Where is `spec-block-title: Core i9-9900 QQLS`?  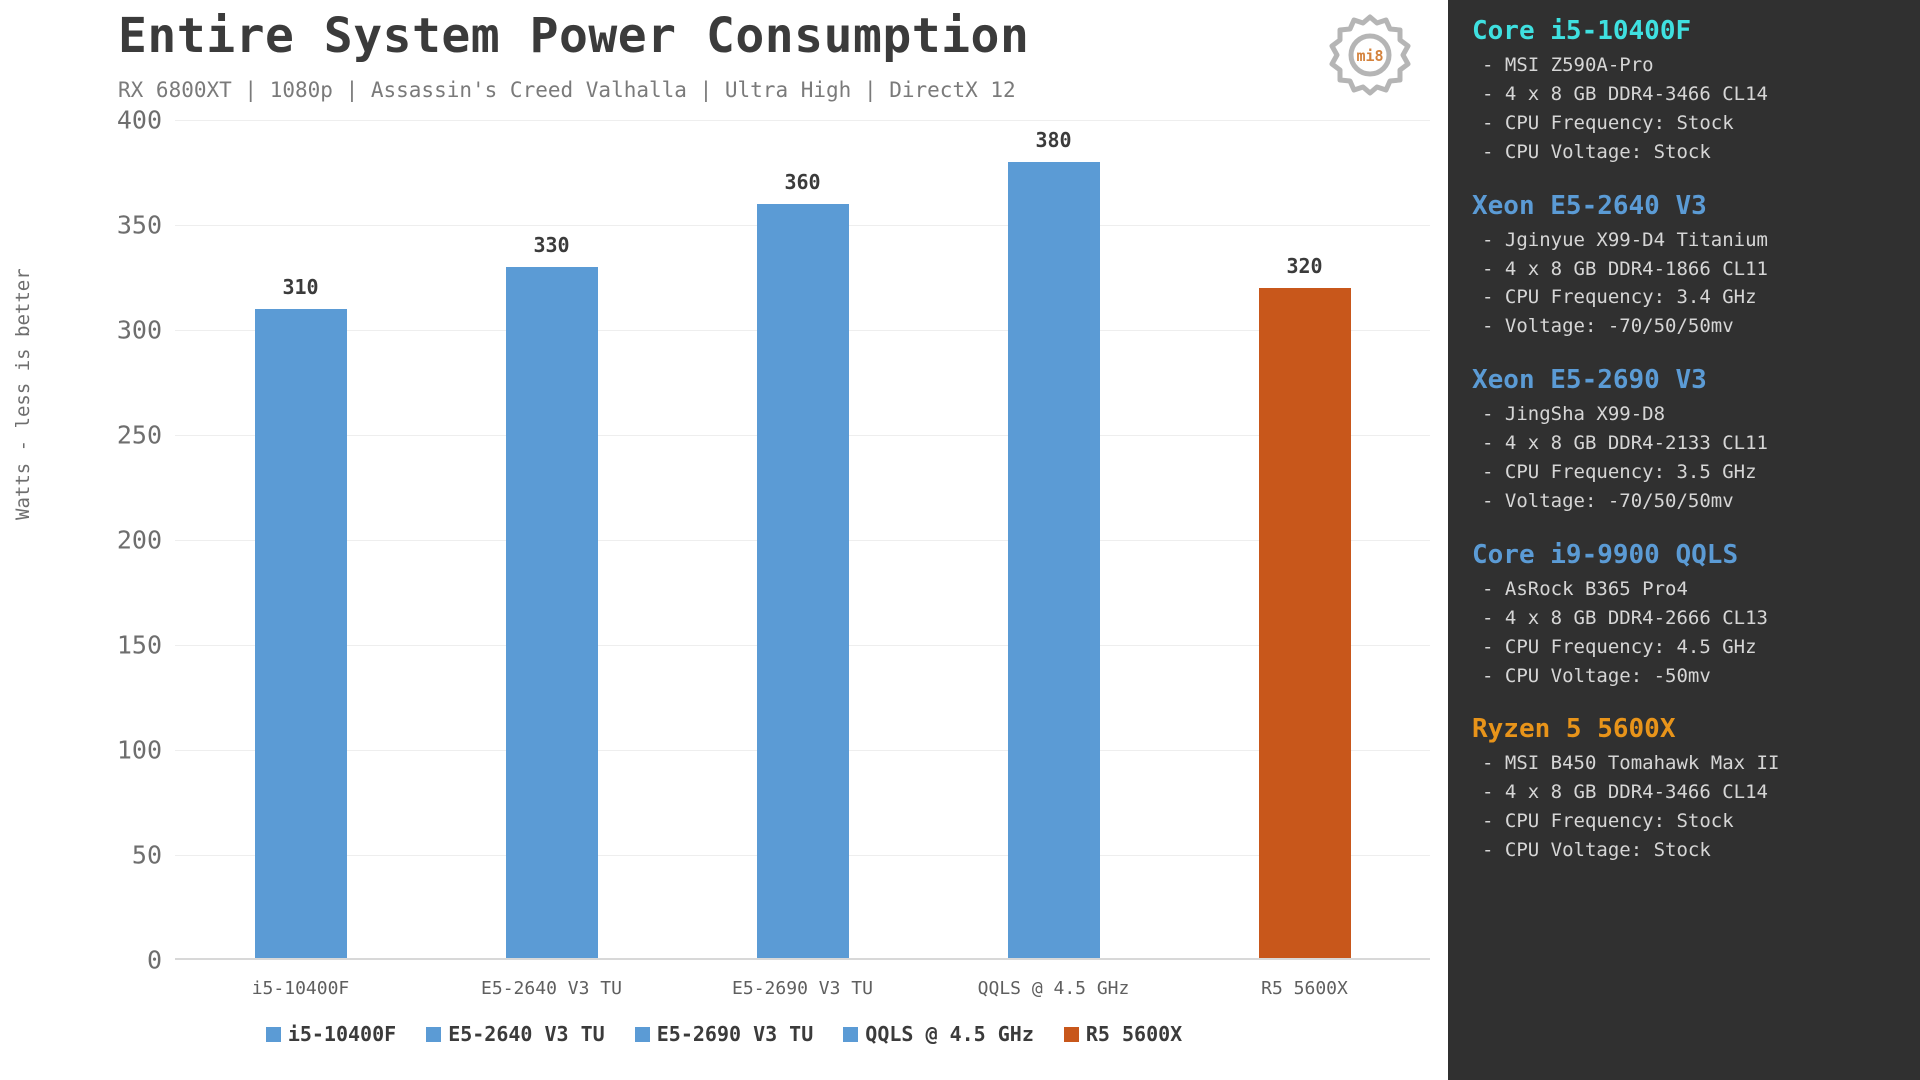
spec-block-title: Core i9-9900 QQLS is located at coordinates (1605, 554).